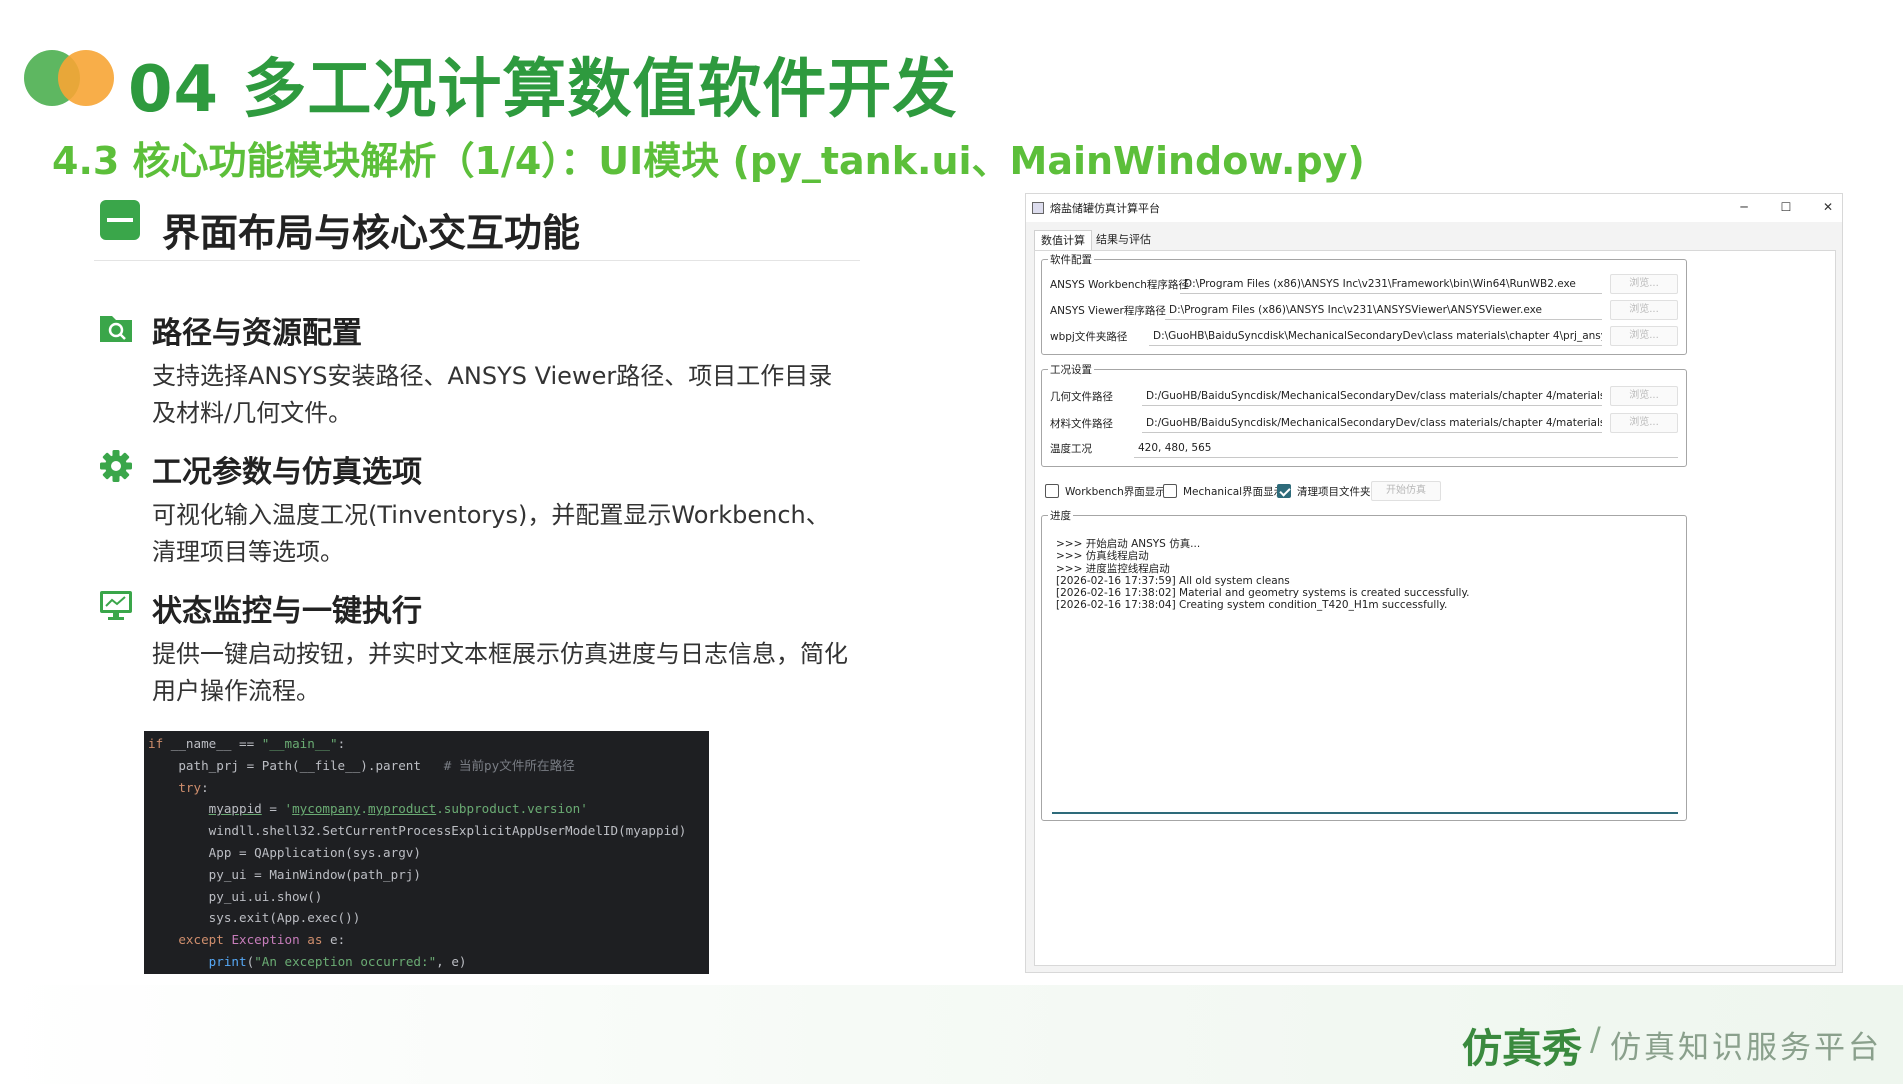  What do you see at coordinates (1406, 491) in the screenshot?
I see `start-simulation-button: 开始仿真` at bounding box center [1406, 491].